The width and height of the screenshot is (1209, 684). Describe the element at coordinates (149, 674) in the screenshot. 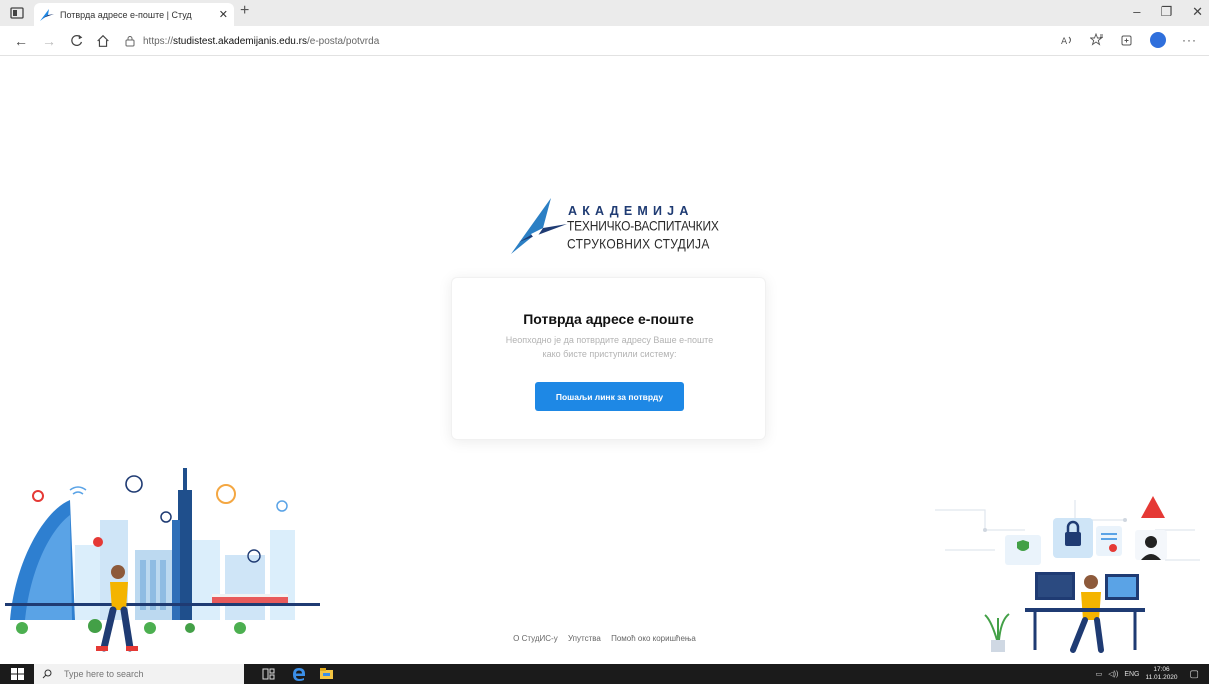

I see `taskbar-search-input` at that location.